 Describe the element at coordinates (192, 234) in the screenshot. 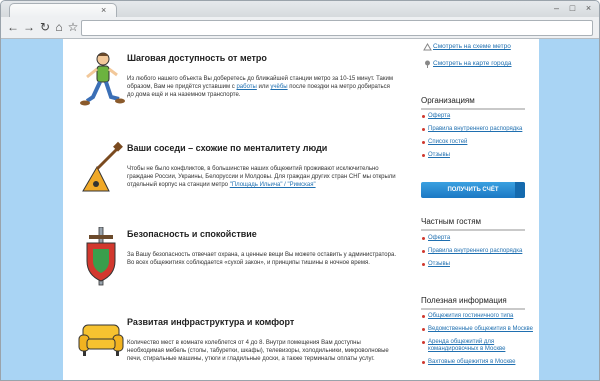

I see `feature-title: Безопасность и спокойствие` at that location.